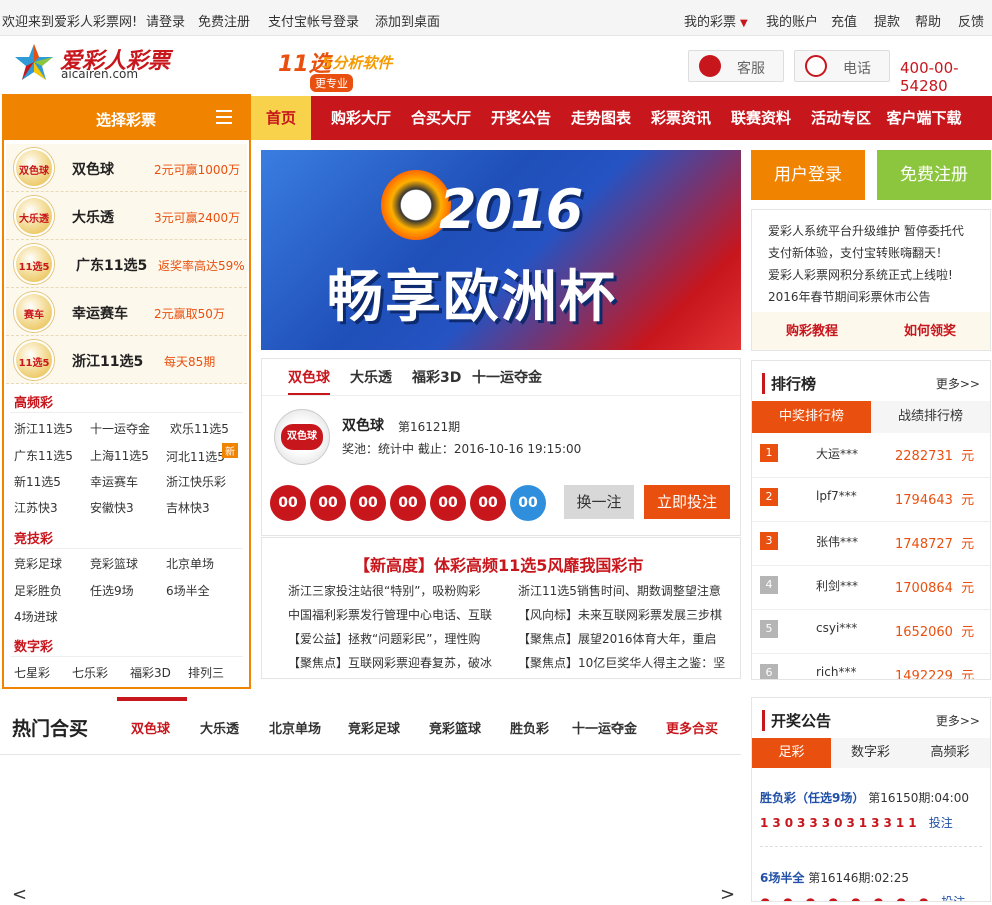  Describe the element at coordinates (302, 437) in the screenshot. I see `ssq-logo-icon: 双色球` at that location.